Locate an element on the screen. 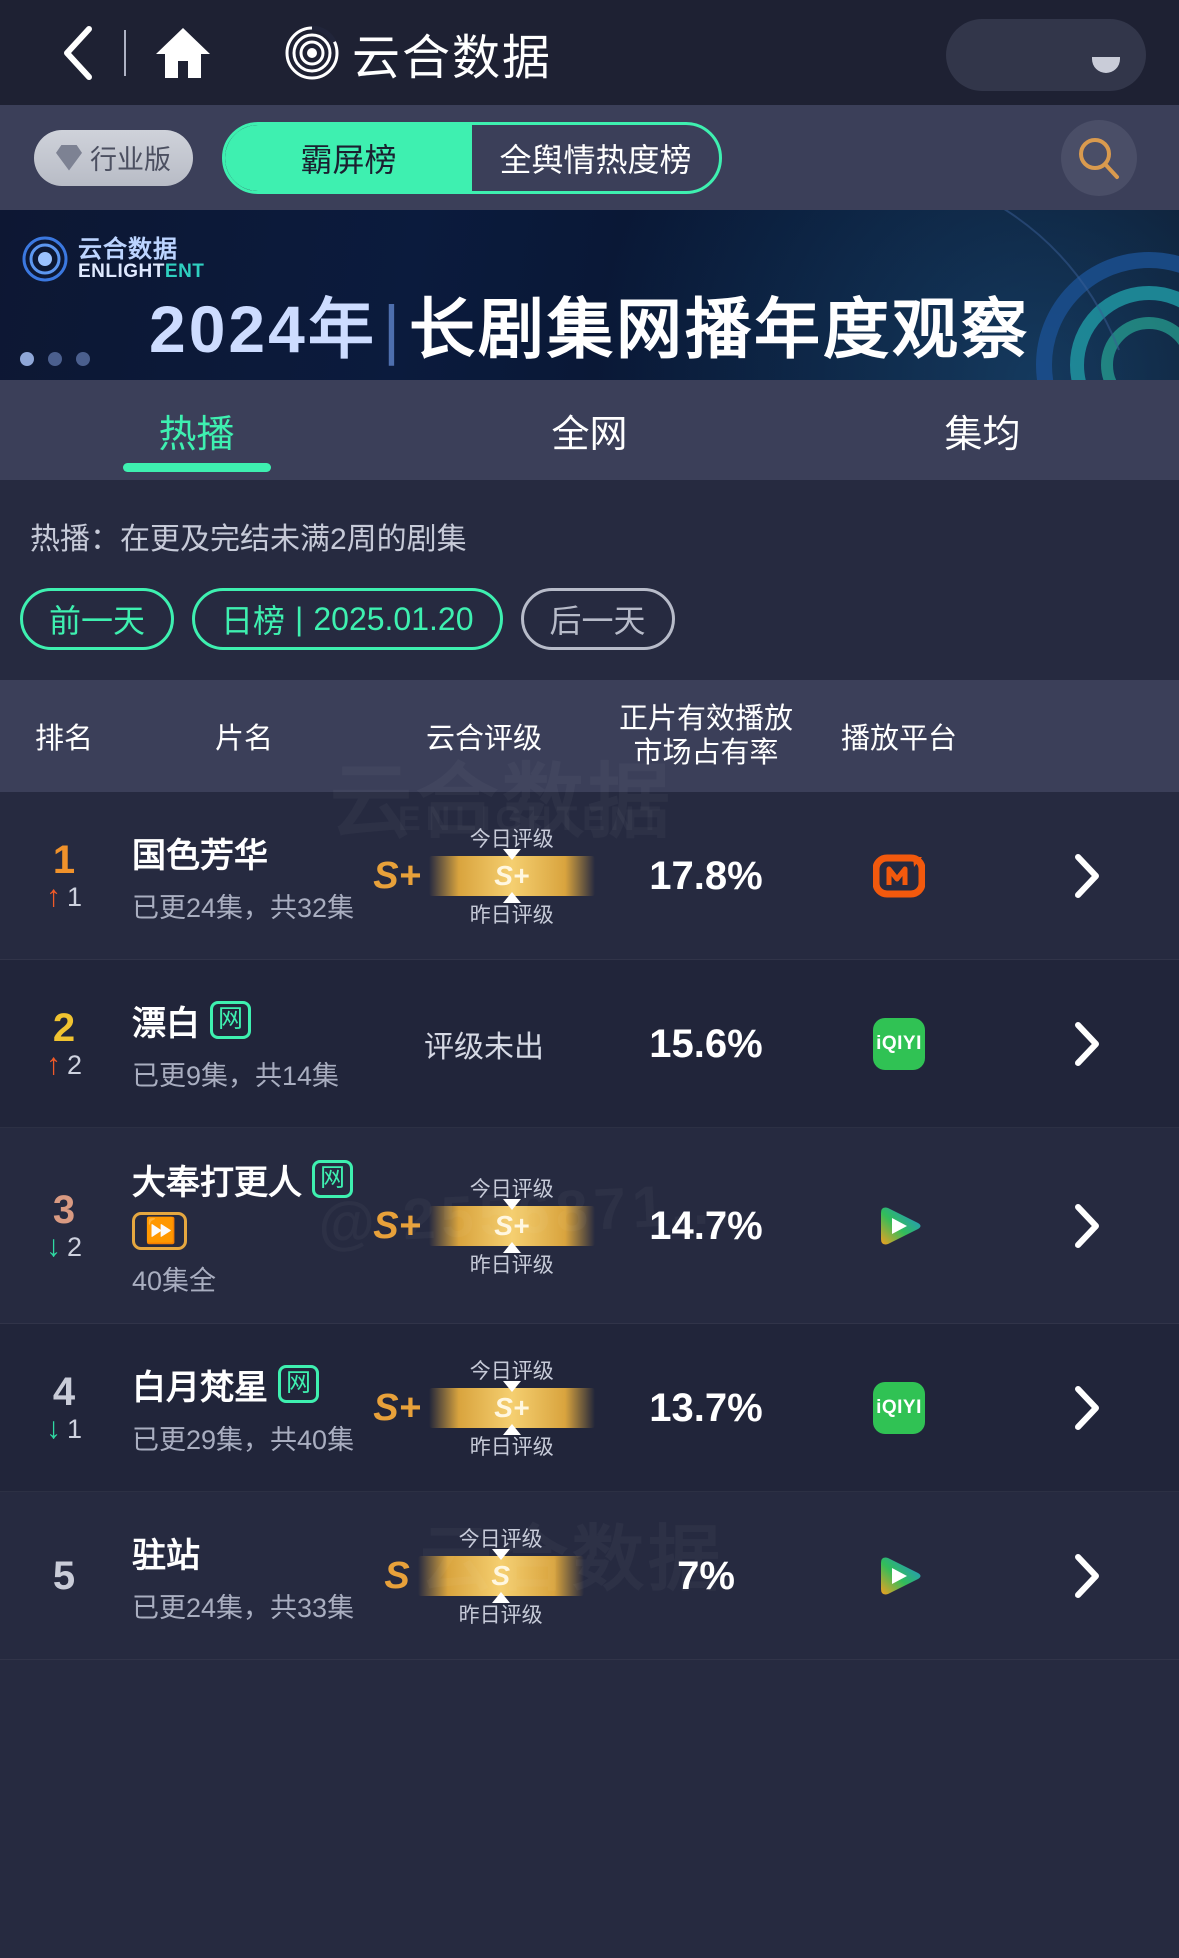 This screenshot has height=1958, width=1179. rating-gauge-value: S+ is located at coordinates (512, 1407).